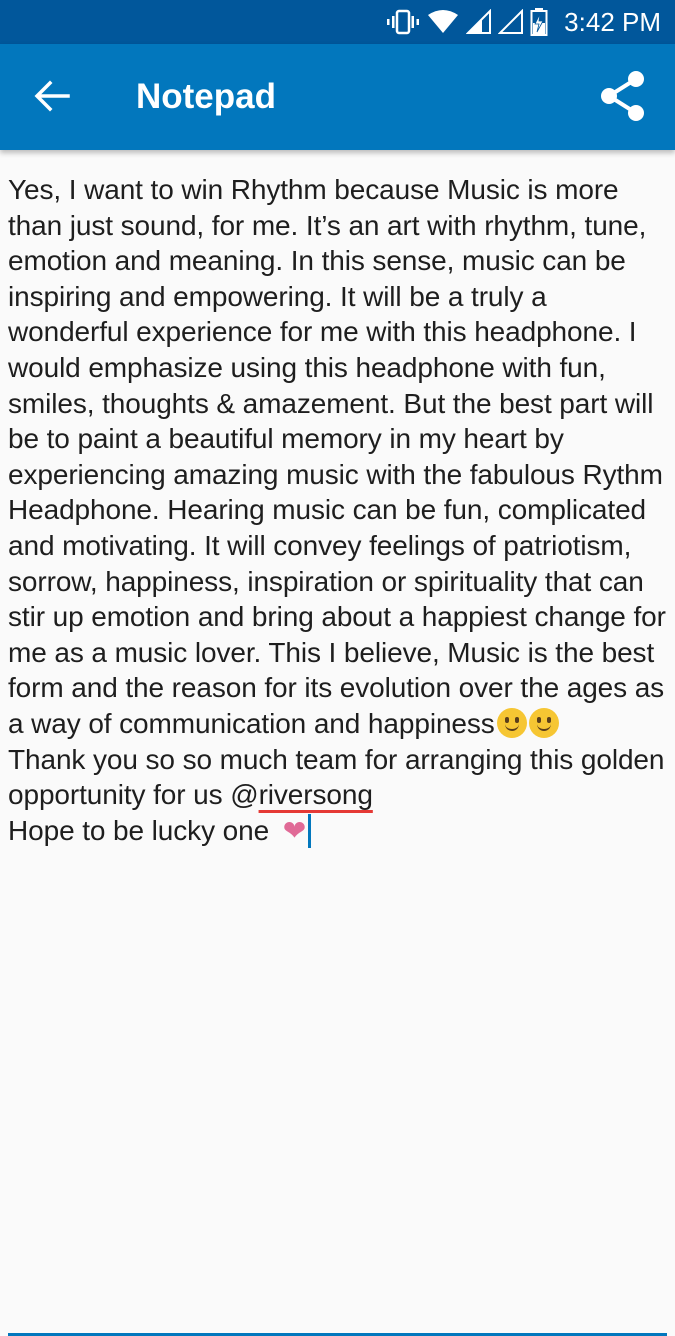  Describe the element at coordinates (315, 795) in the screenshot. I see `mention-riversong: riversong` at that location.